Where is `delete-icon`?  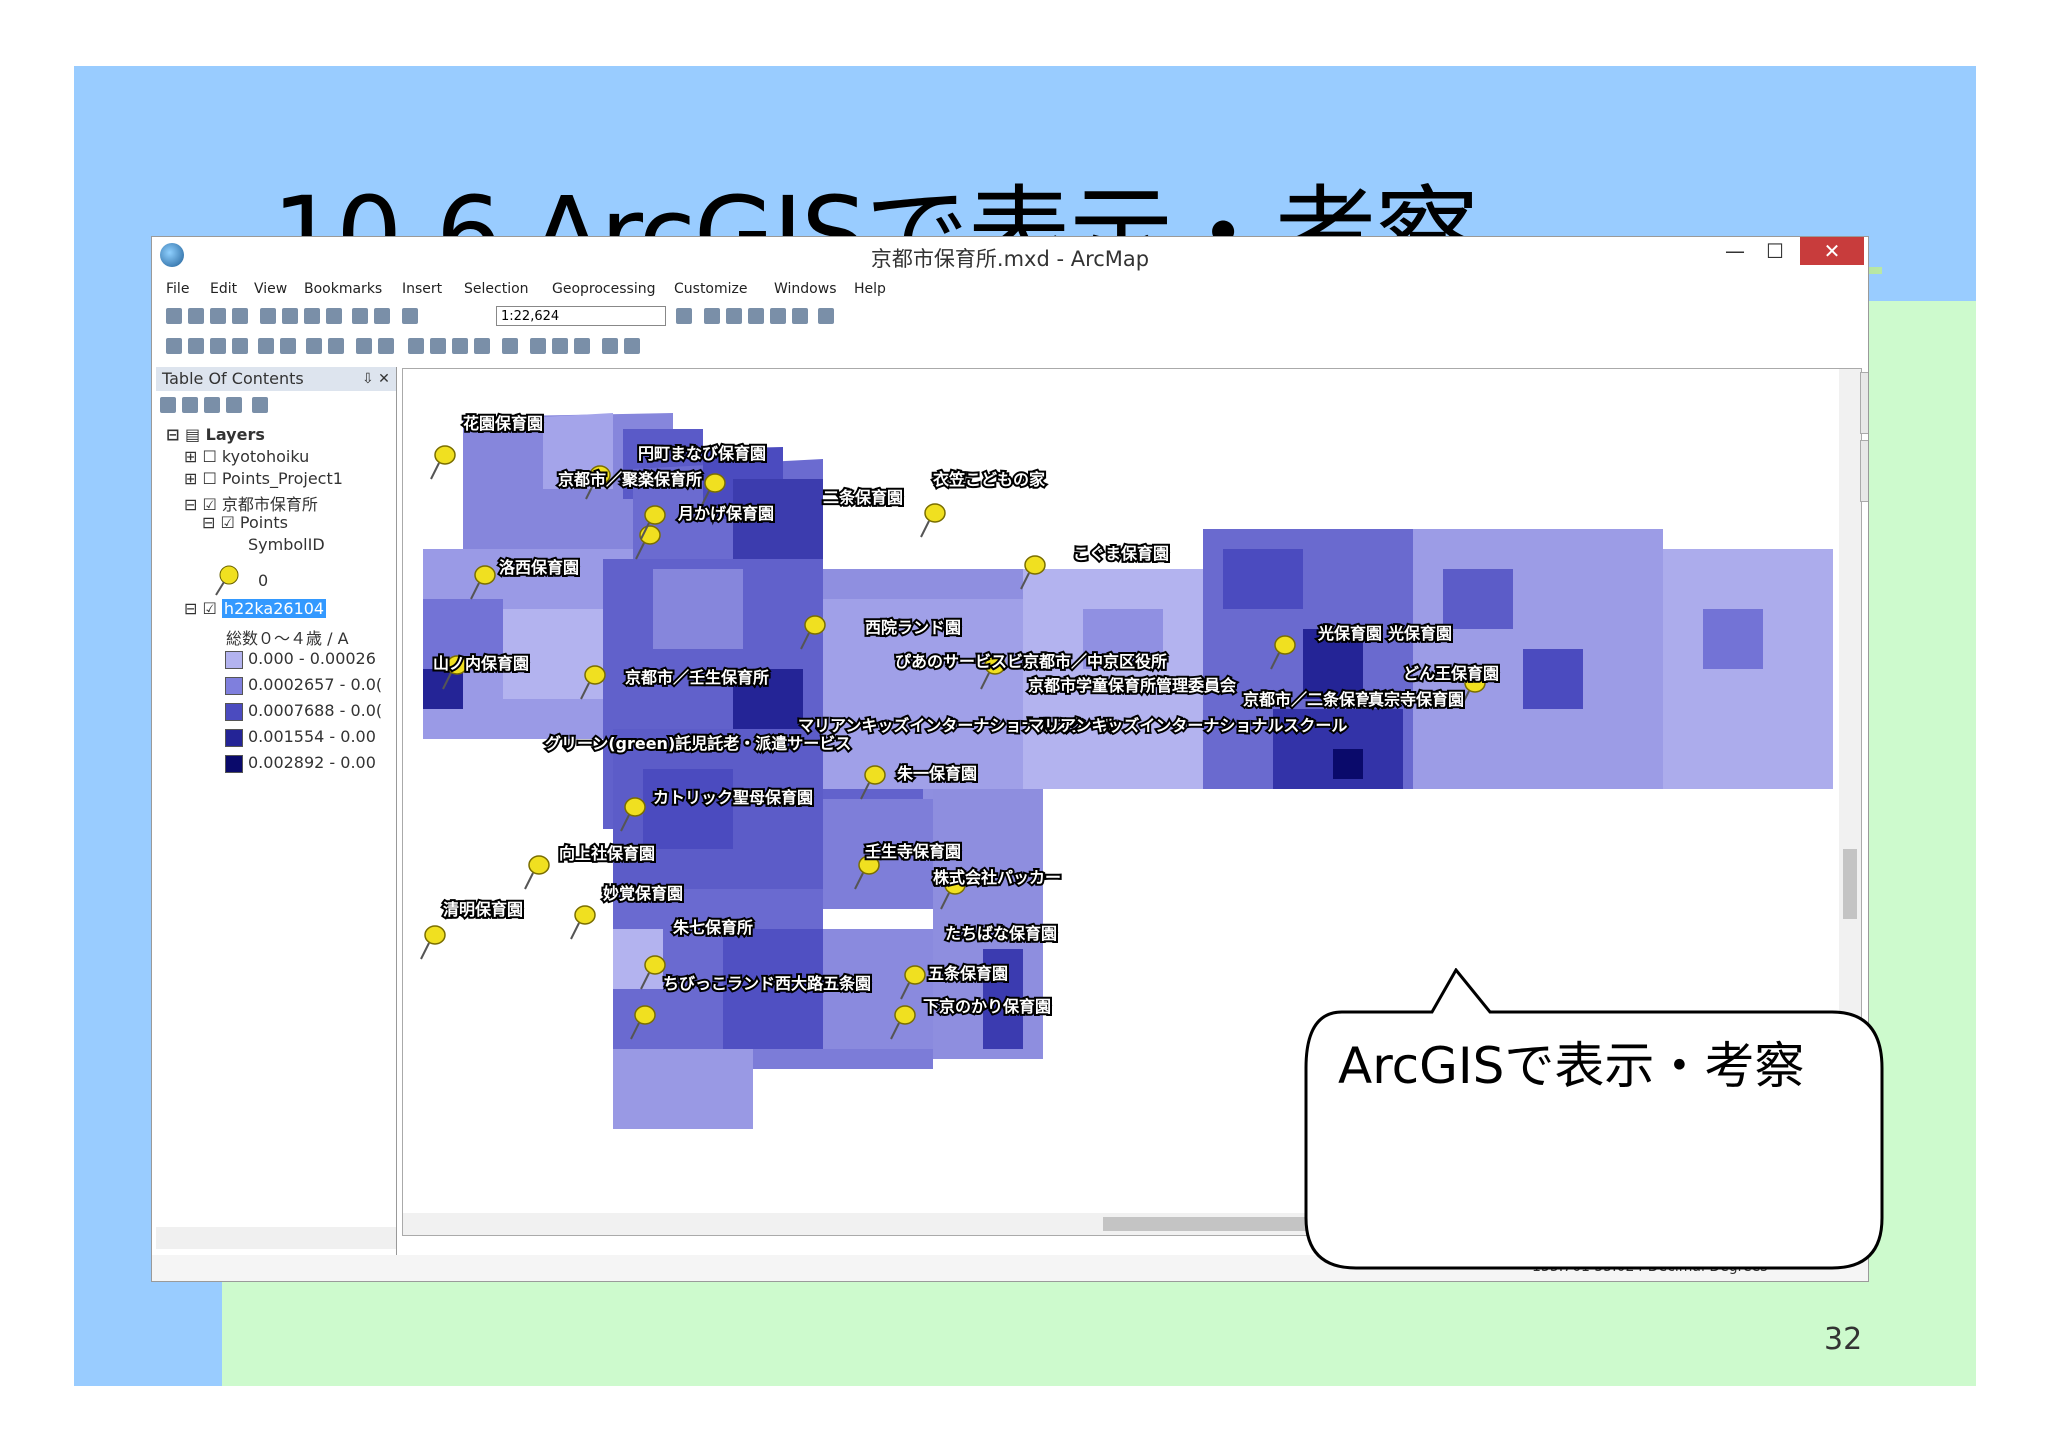
delete-icon is located at coordinates (334, 316).